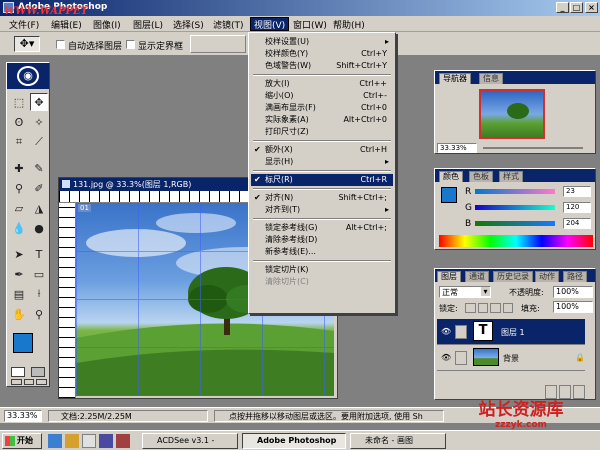  I want to click on zoom-tool-icon: ⚲, so click(39, 314).